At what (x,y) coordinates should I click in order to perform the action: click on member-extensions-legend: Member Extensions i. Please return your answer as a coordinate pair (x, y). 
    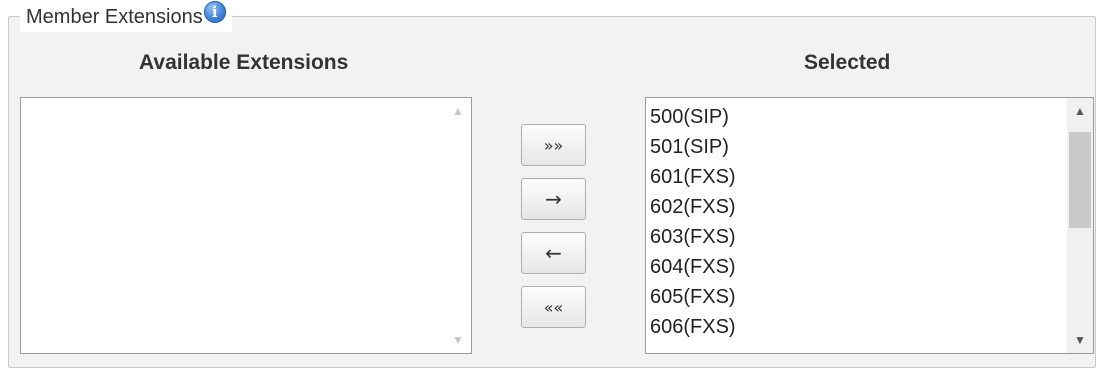
    Looking at the image, I should click on (126, 16).